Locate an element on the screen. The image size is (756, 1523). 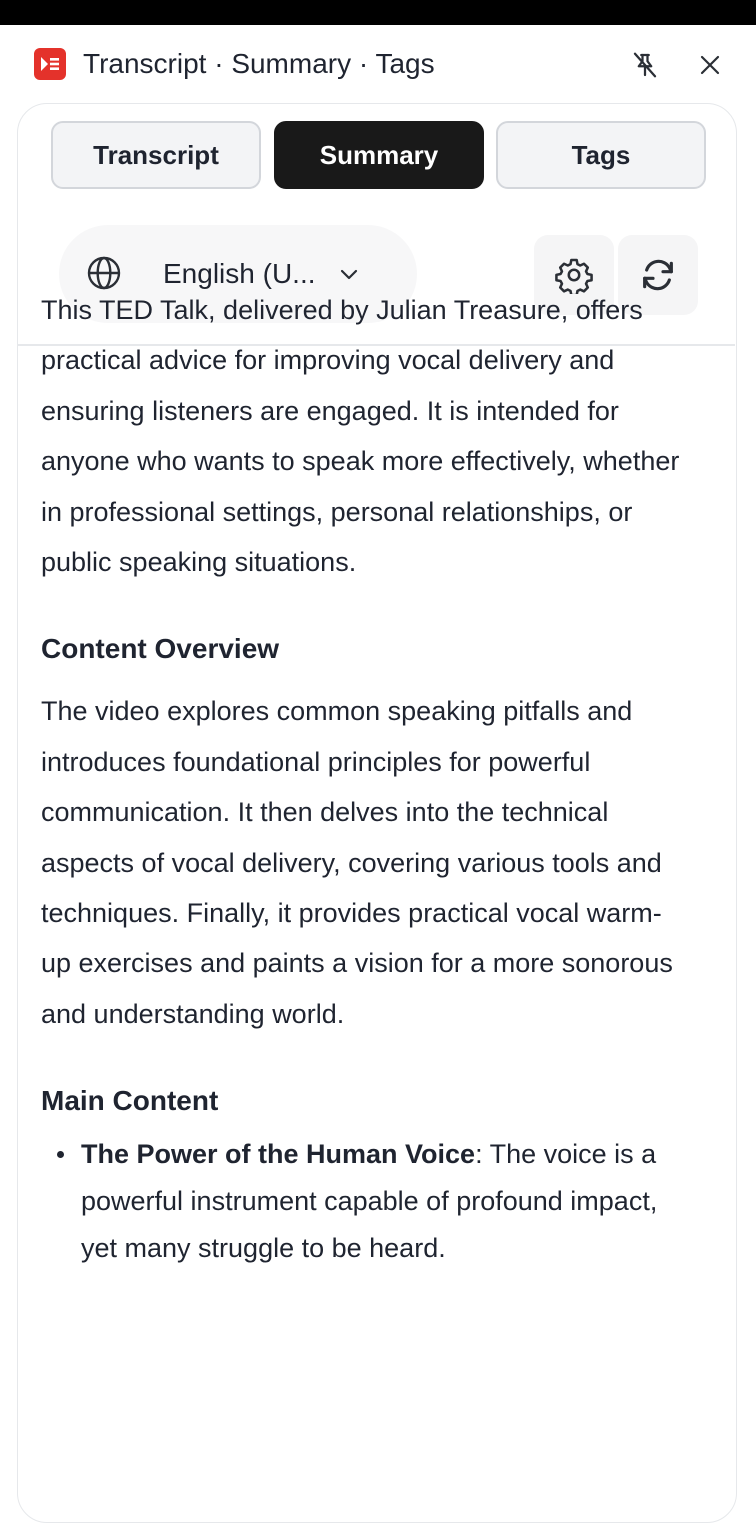
tab-summary-label: Summary is located at coordinates (379, 154).